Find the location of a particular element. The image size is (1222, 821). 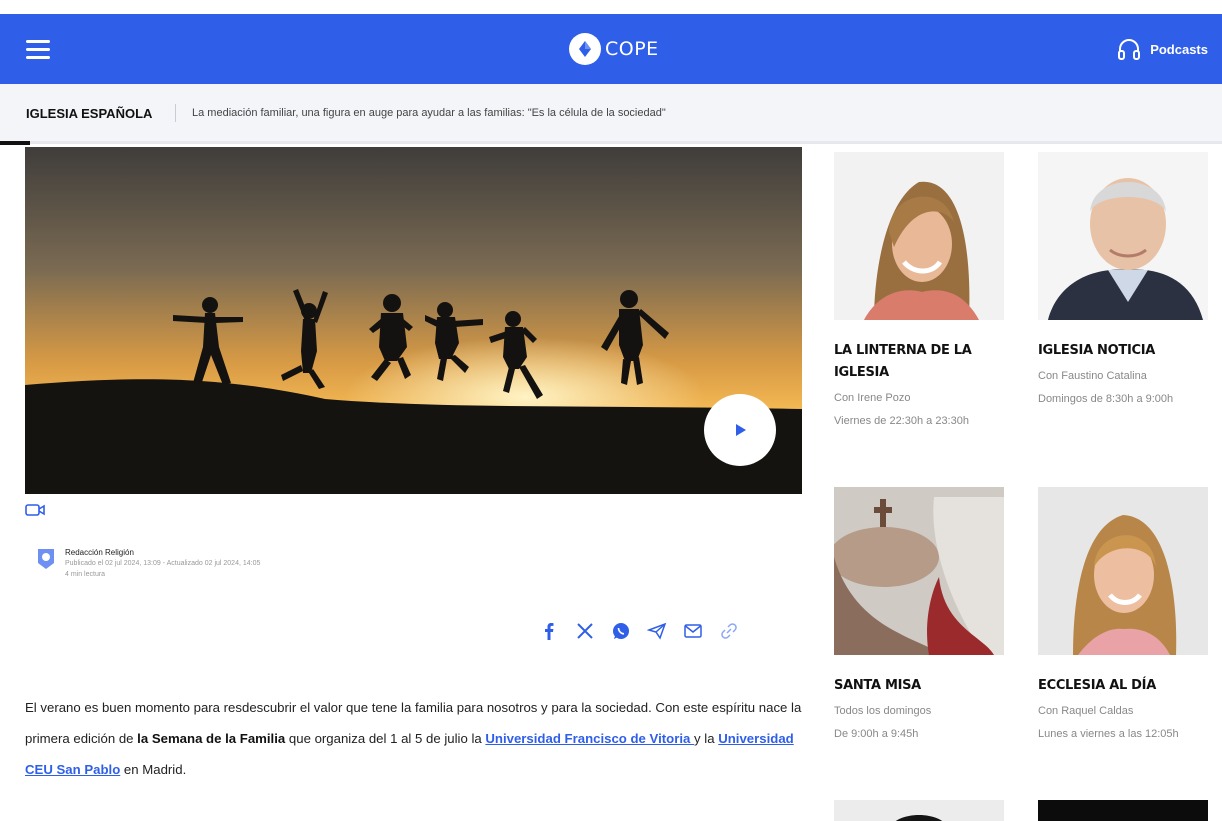

cope-logo-mark-icon is located at coordinates (585, 49).